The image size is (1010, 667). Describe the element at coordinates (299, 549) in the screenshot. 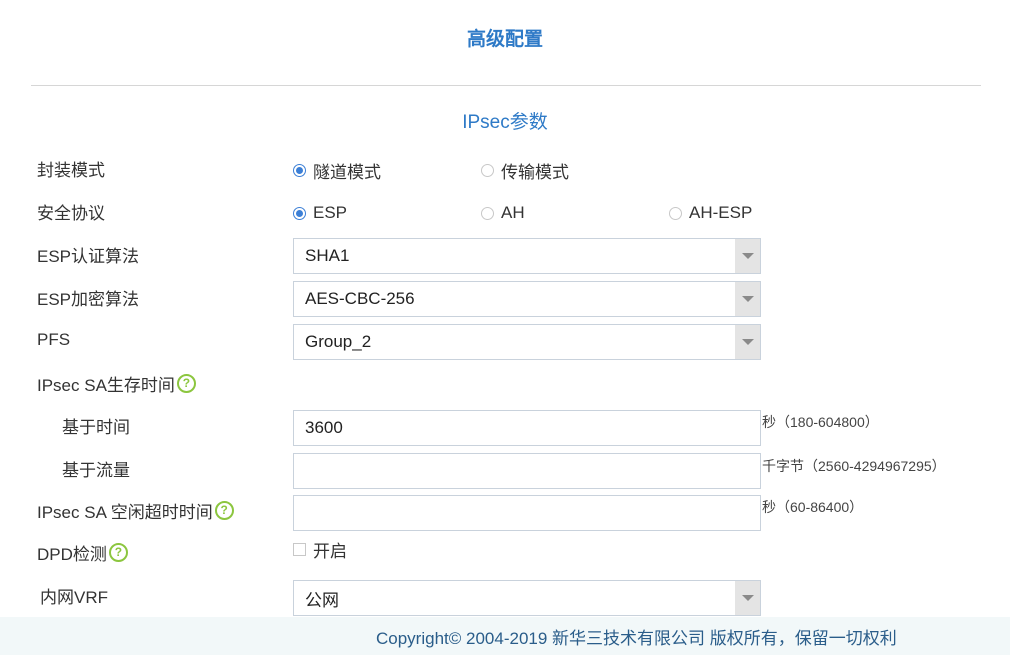

I see `checkbox-unchecked-icon` at that location.